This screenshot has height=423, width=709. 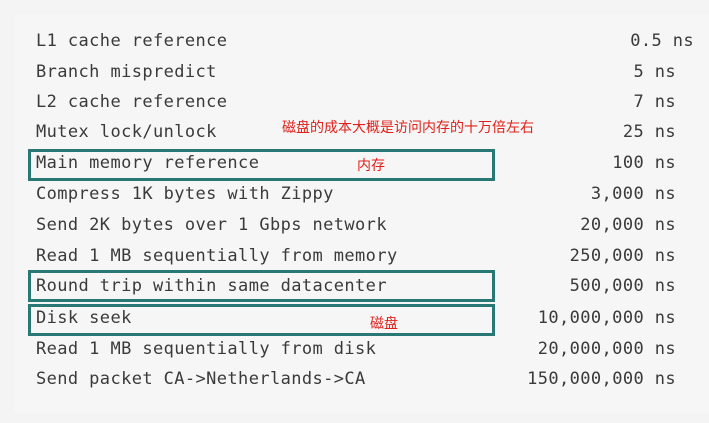 I want to click on memory-annotation: 内存, so click(x=371, y=166).